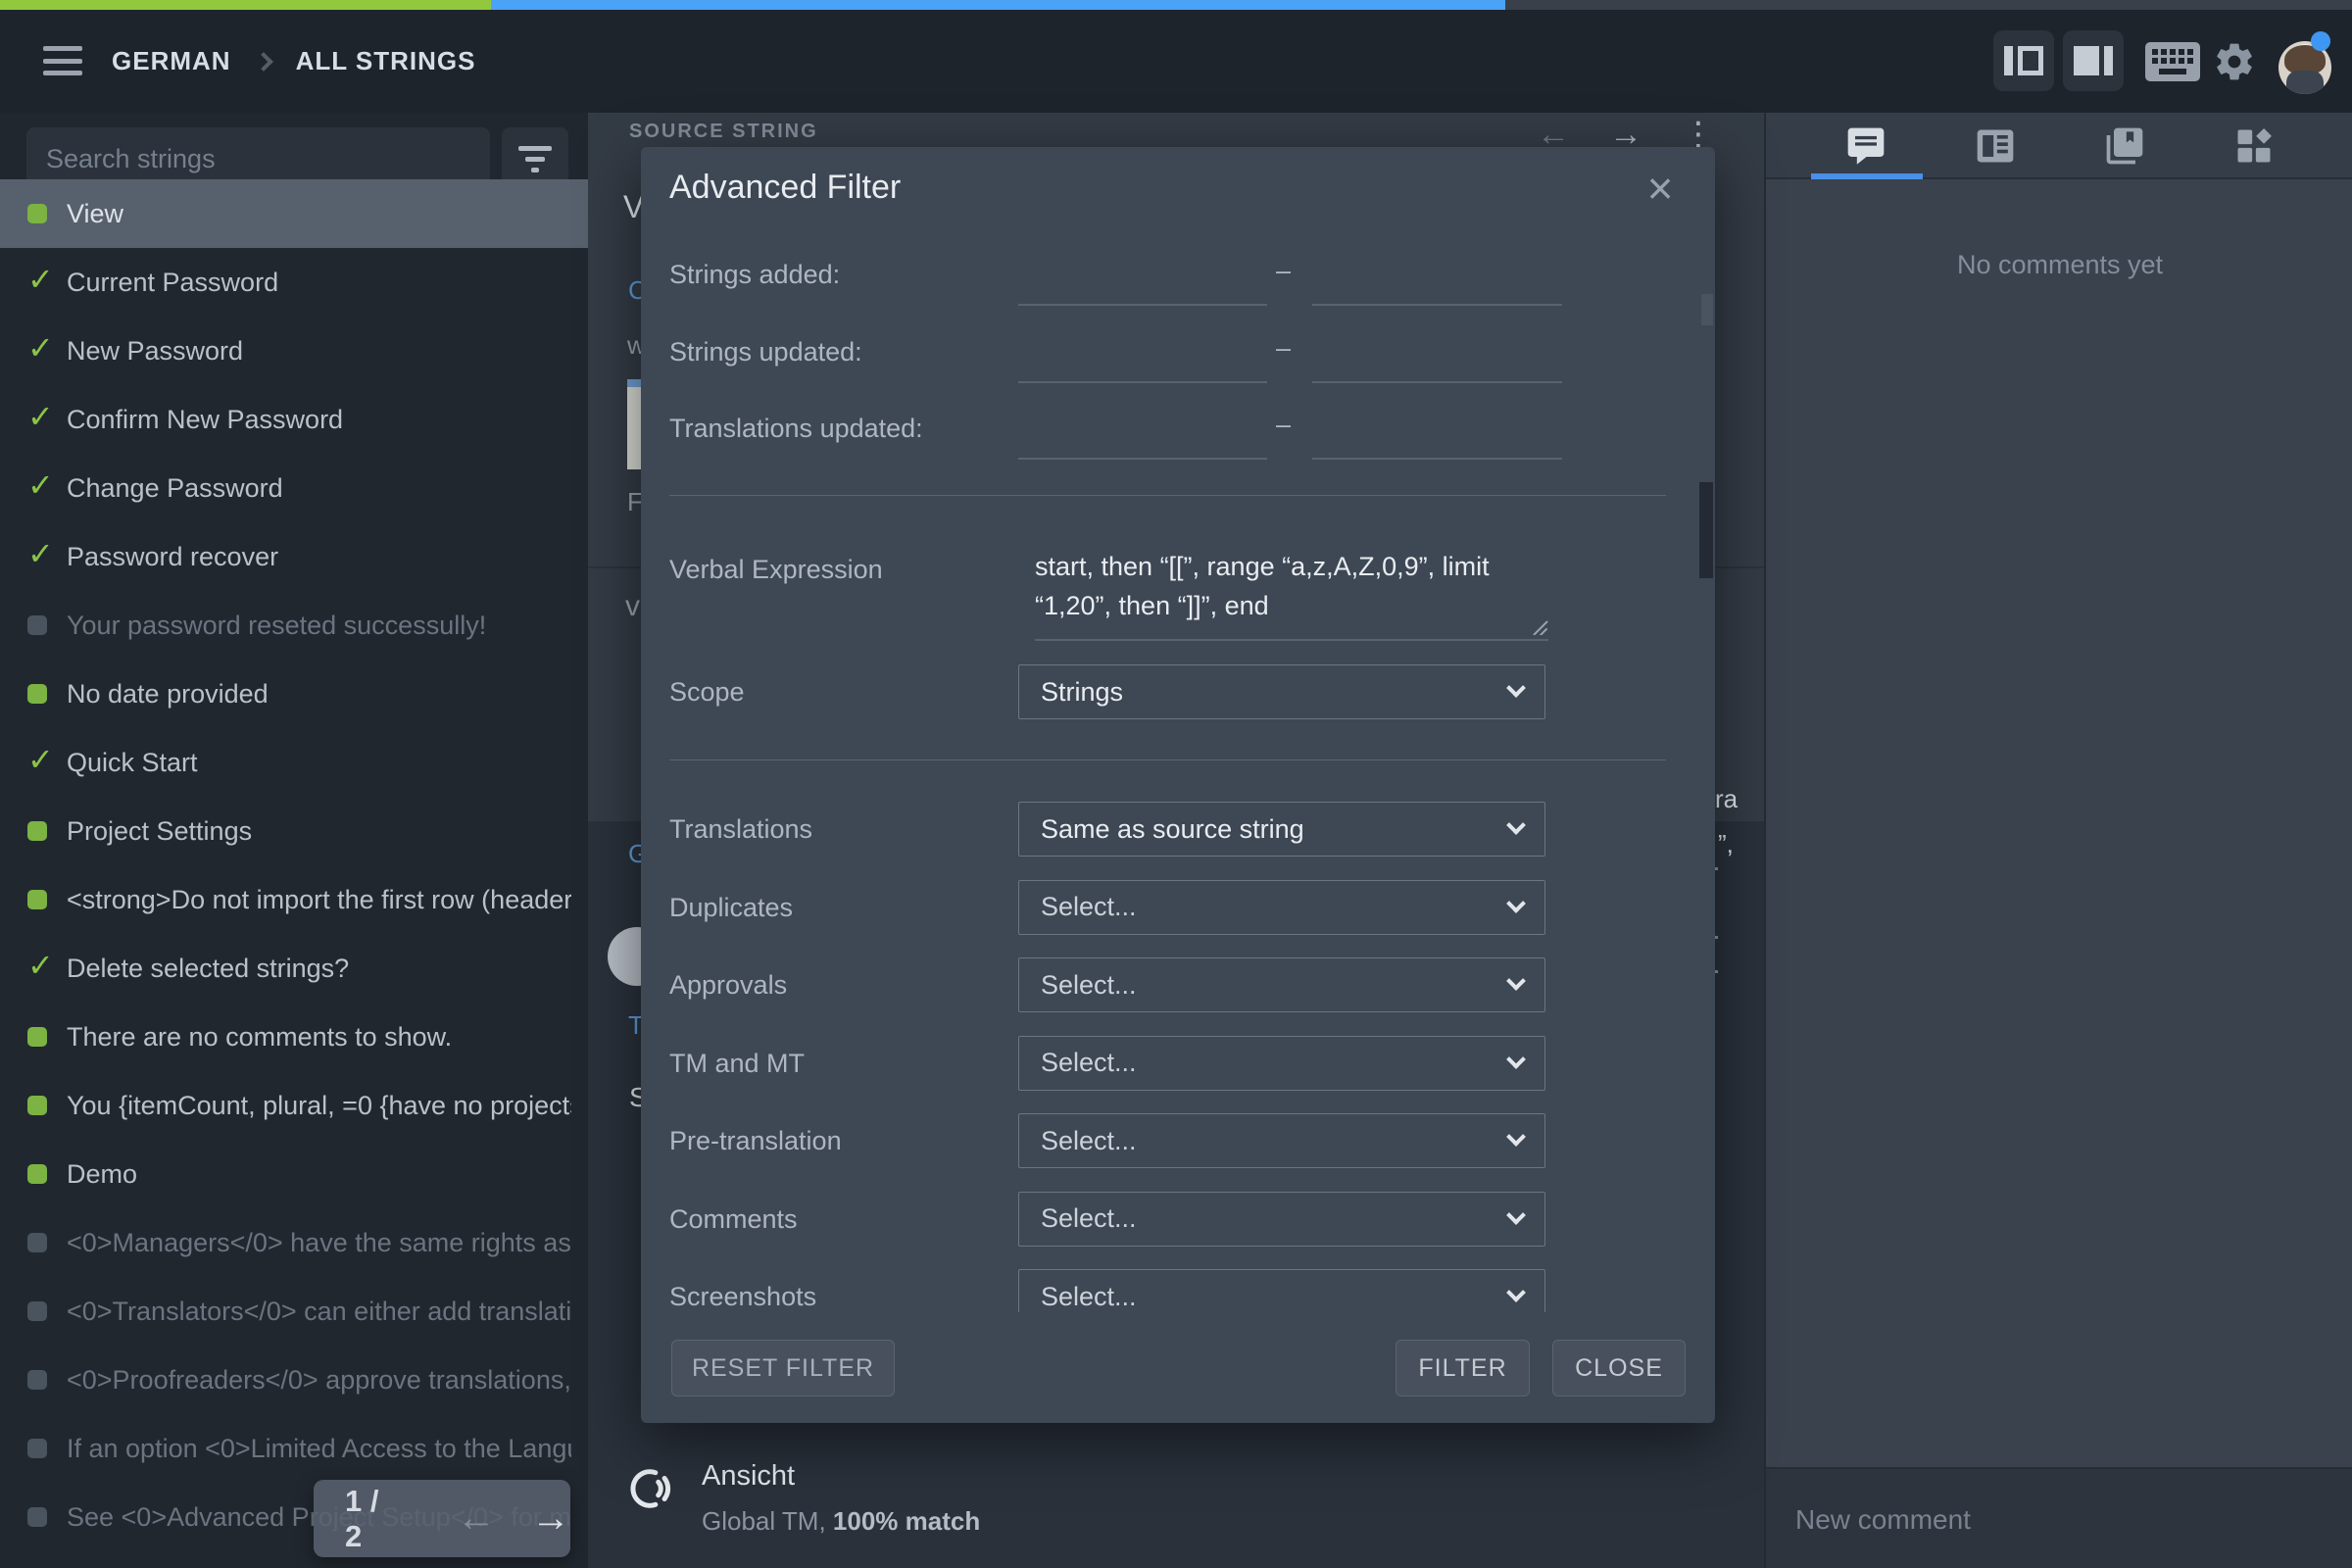 The height and width of the screenshot is (1568, 2352). Describe the element at coordinates (2059, 146) in the screenshot. I see `side-panel-tabs` at that location.